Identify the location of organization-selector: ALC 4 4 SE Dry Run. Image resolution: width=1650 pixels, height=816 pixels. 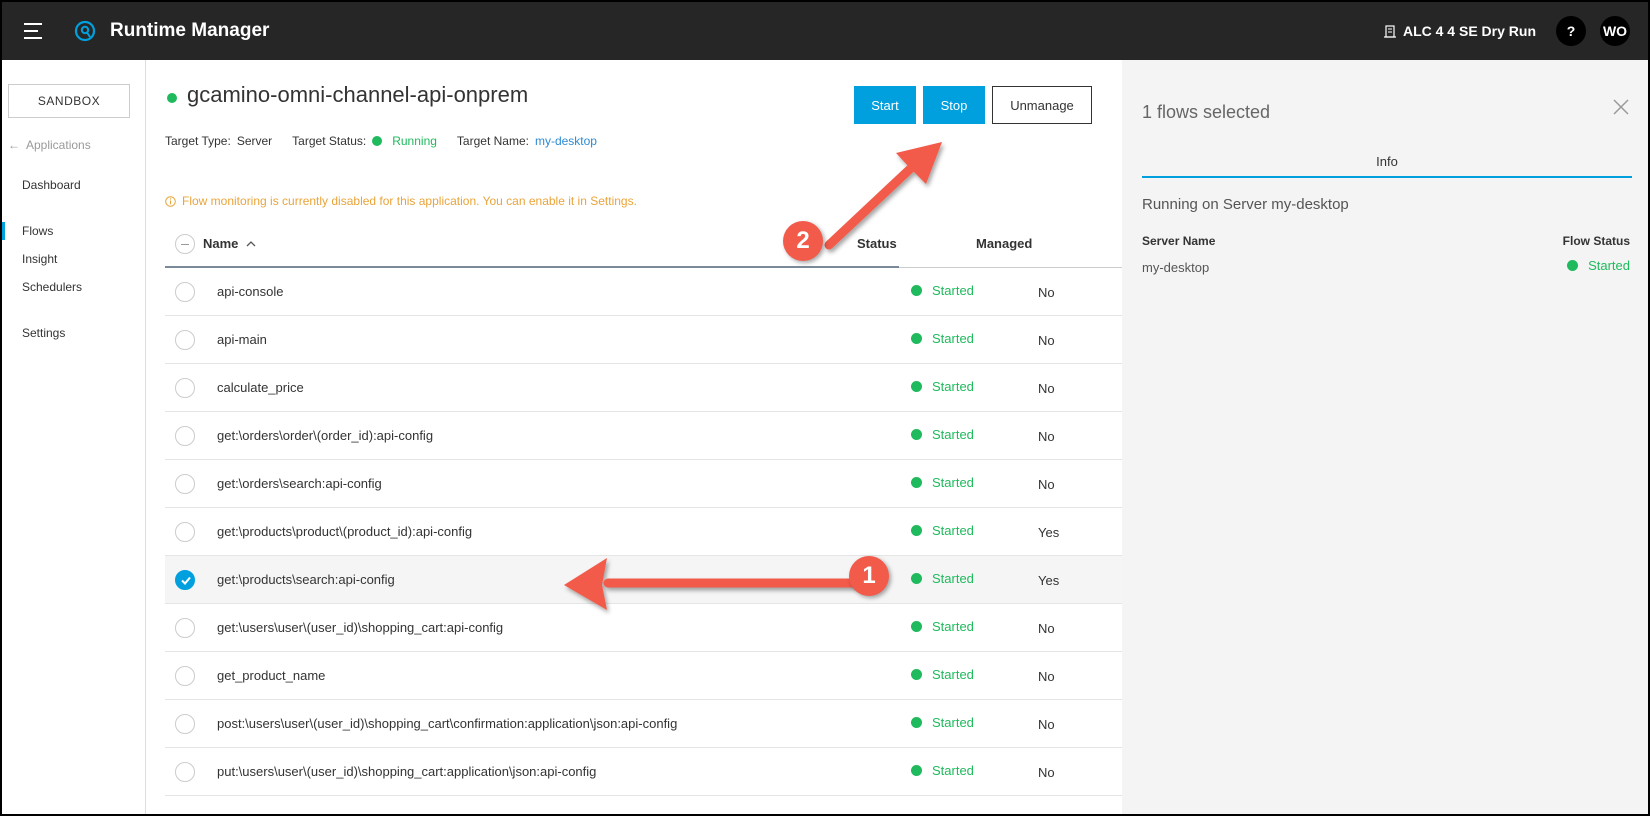
(1469, 31).